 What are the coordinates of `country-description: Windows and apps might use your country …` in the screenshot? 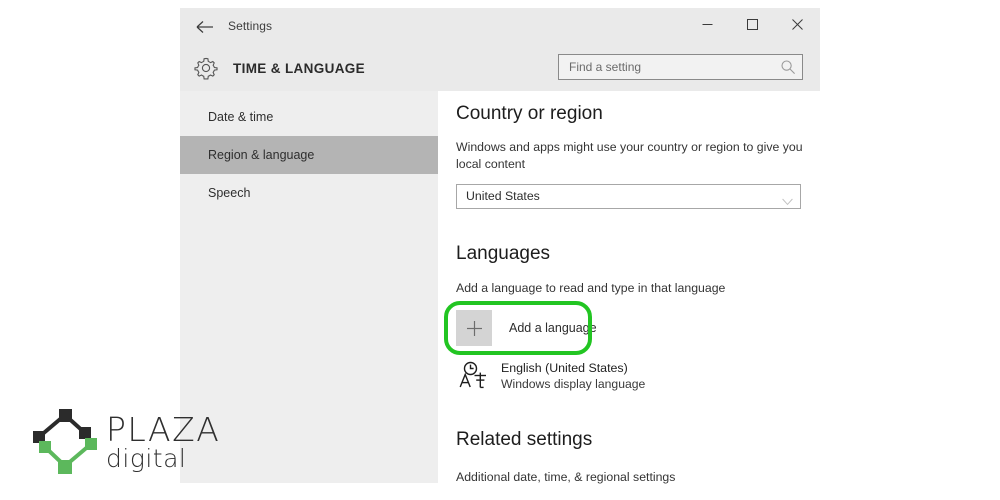 It's located at (629, 155).